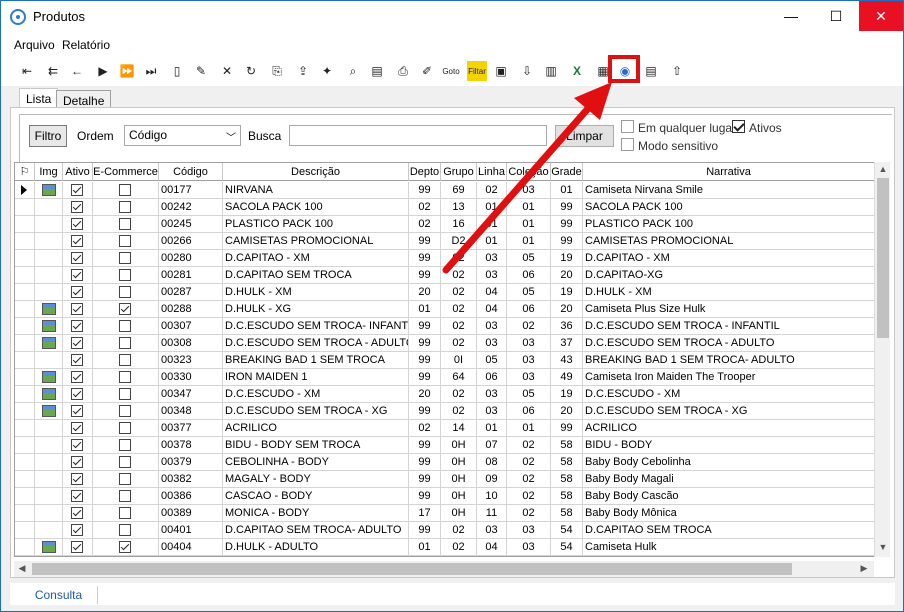  I want to click on cell-grade: 20, so click(567, 309).